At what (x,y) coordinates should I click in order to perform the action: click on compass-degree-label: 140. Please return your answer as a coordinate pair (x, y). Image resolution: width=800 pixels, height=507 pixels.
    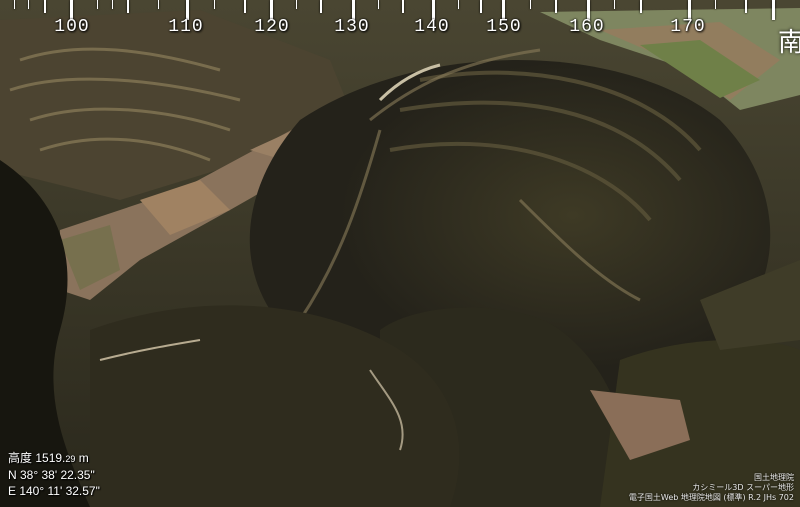
    Looking at the image, I should click on (432, 27).